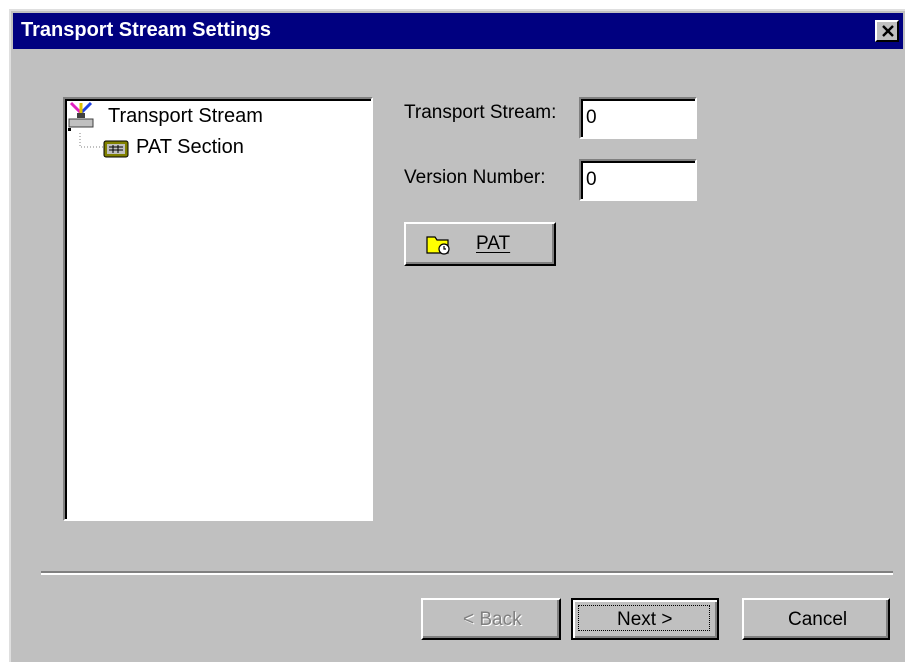  What do you see at coordinates (458, 31) in the screenshot?
I see `title-bar: Transport Stream Settings` at bounding box center [458, 31].